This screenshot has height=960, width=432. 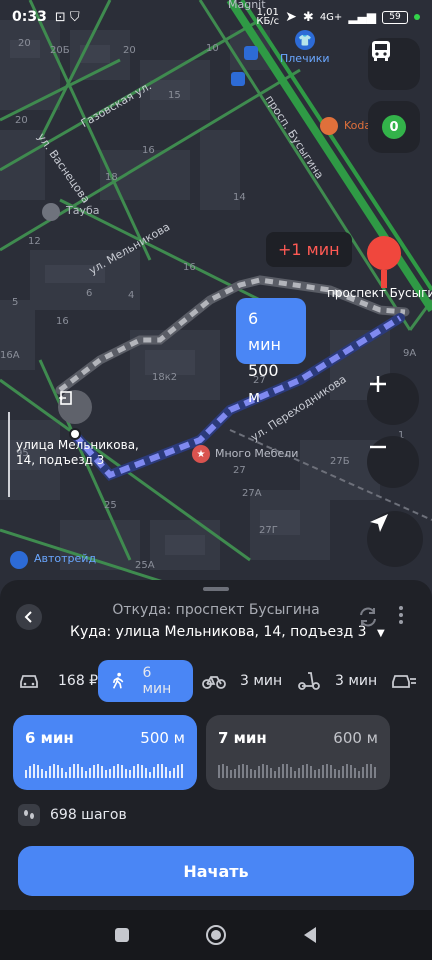 I want to click on mode-walk-label: 6 мин, so click(x=157, y=681).